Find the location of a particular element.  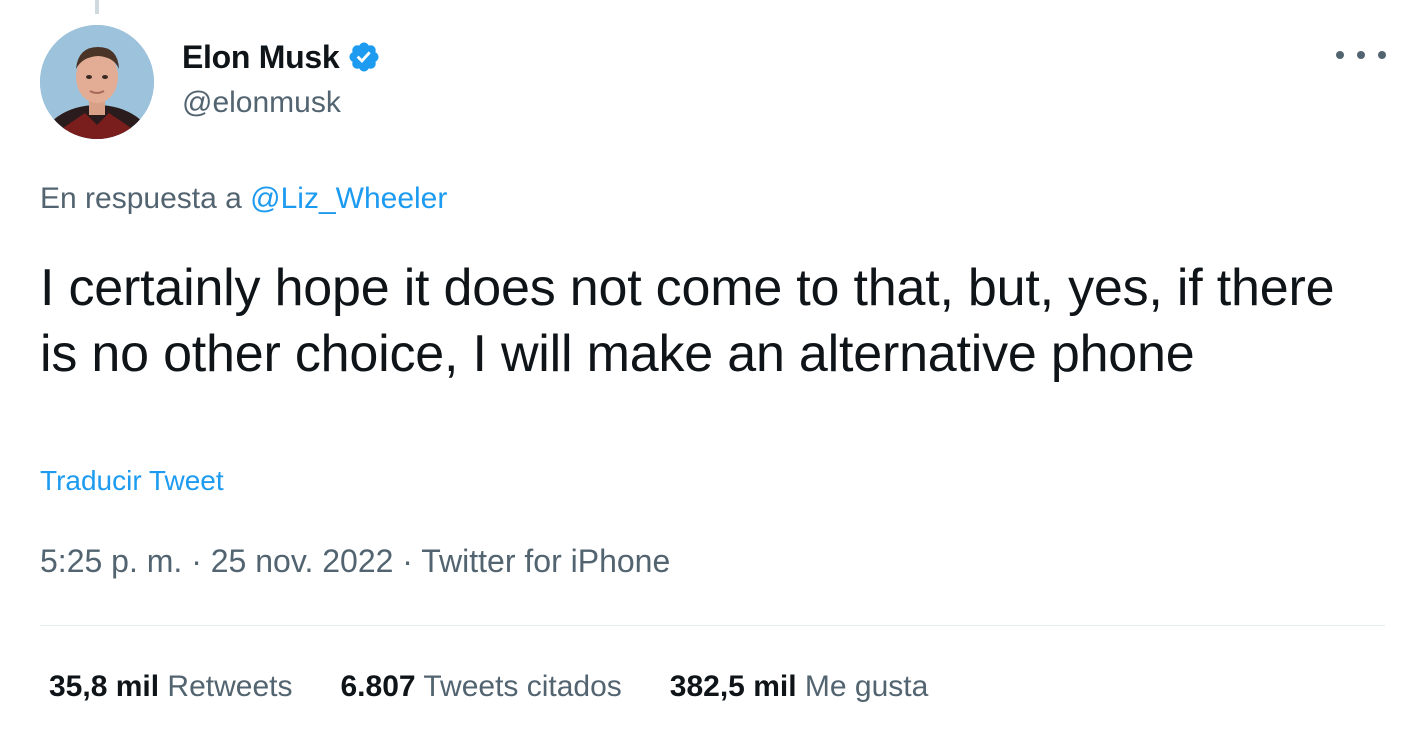

reply-mention-link: @Liz_Wheeler is located at coordinates (348, 198).